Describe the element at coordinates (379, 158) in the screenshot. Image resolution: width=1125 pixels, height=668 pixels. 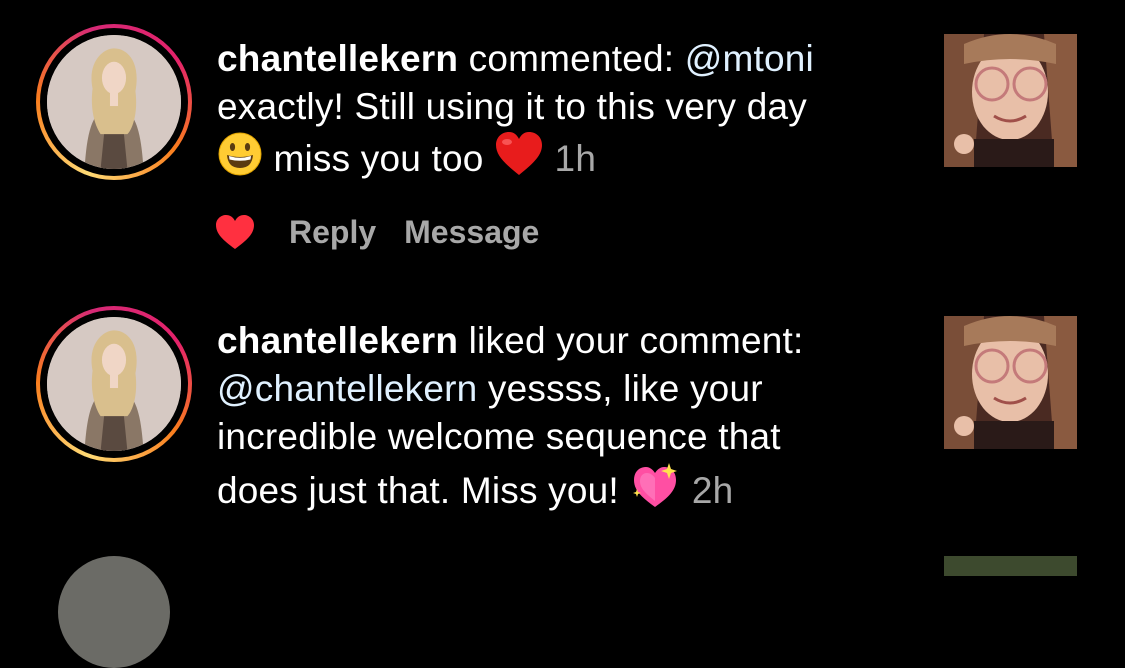
I see `comment-text: miss you too` at that location.